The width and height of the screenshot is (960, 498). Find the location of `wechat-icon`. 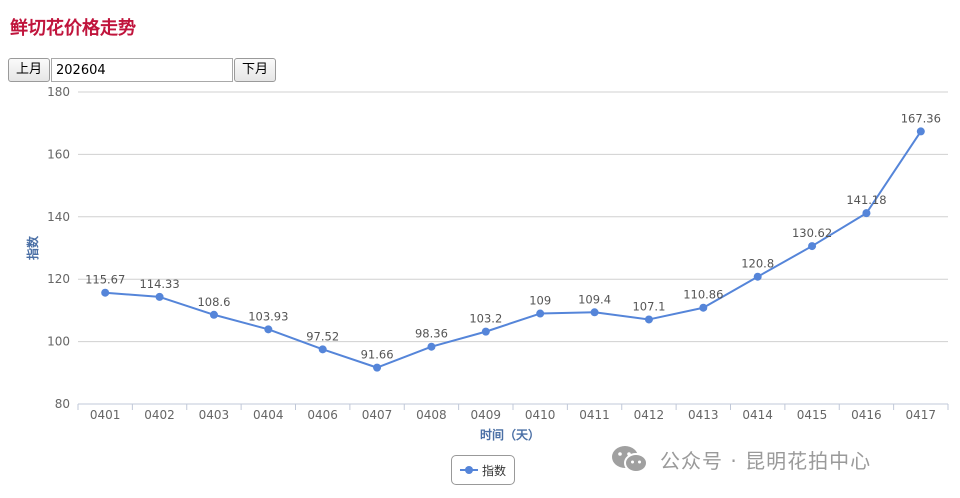

wechat-icon is located at coordinates (630, 459).